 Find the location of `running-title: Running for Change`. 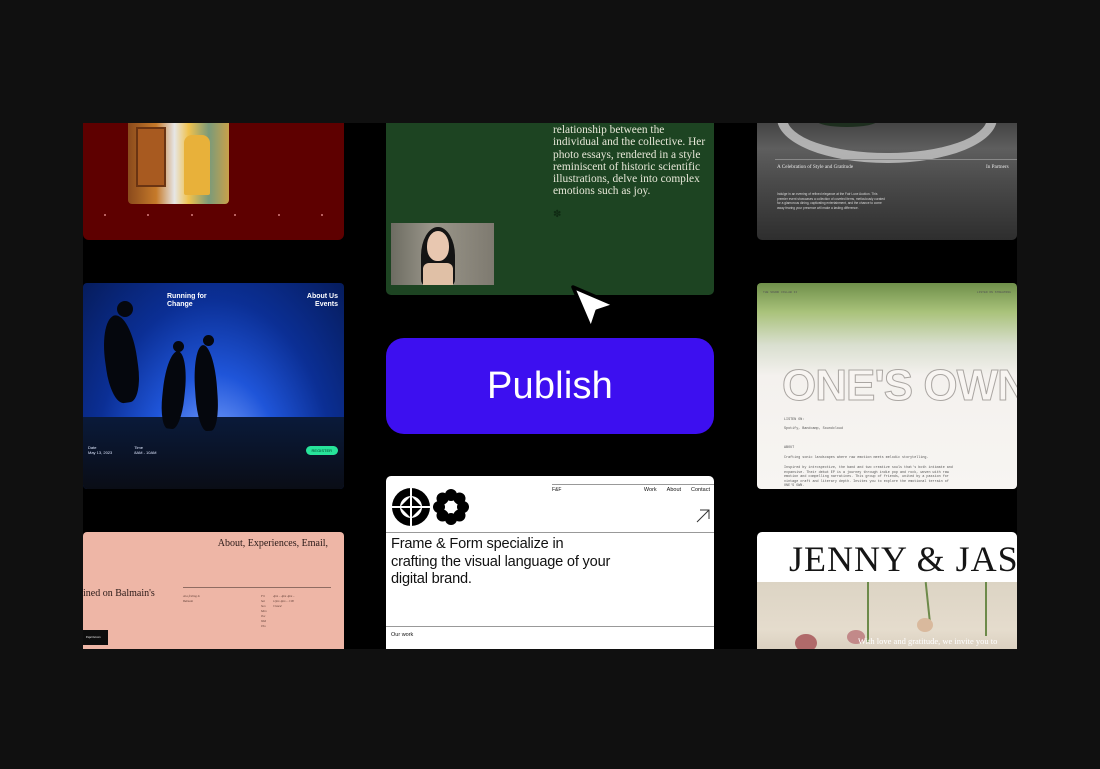

running-title: Running for Change is located at coordinates (187, 300).